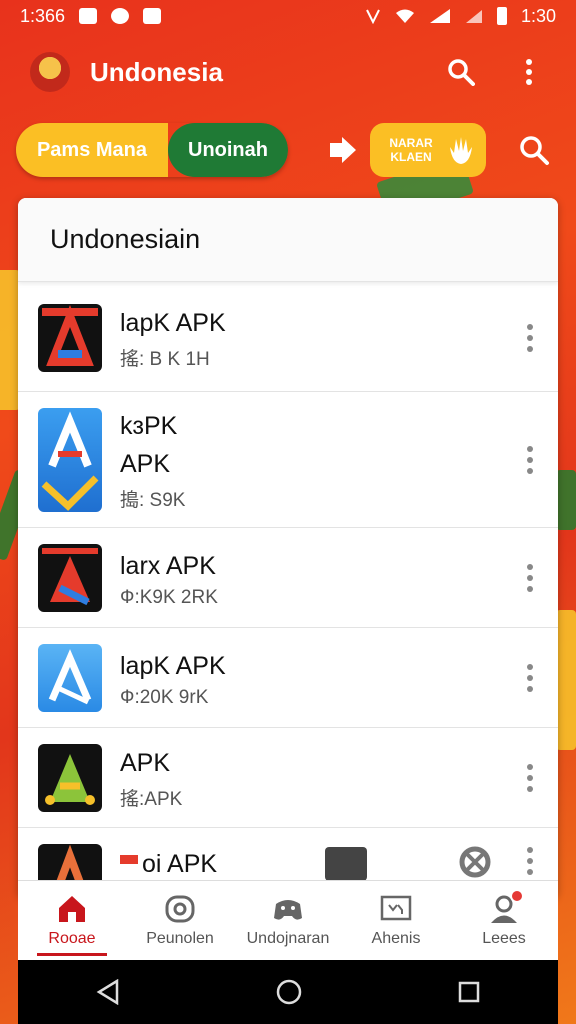  I want to click on battery-icon, so click(501, 16).